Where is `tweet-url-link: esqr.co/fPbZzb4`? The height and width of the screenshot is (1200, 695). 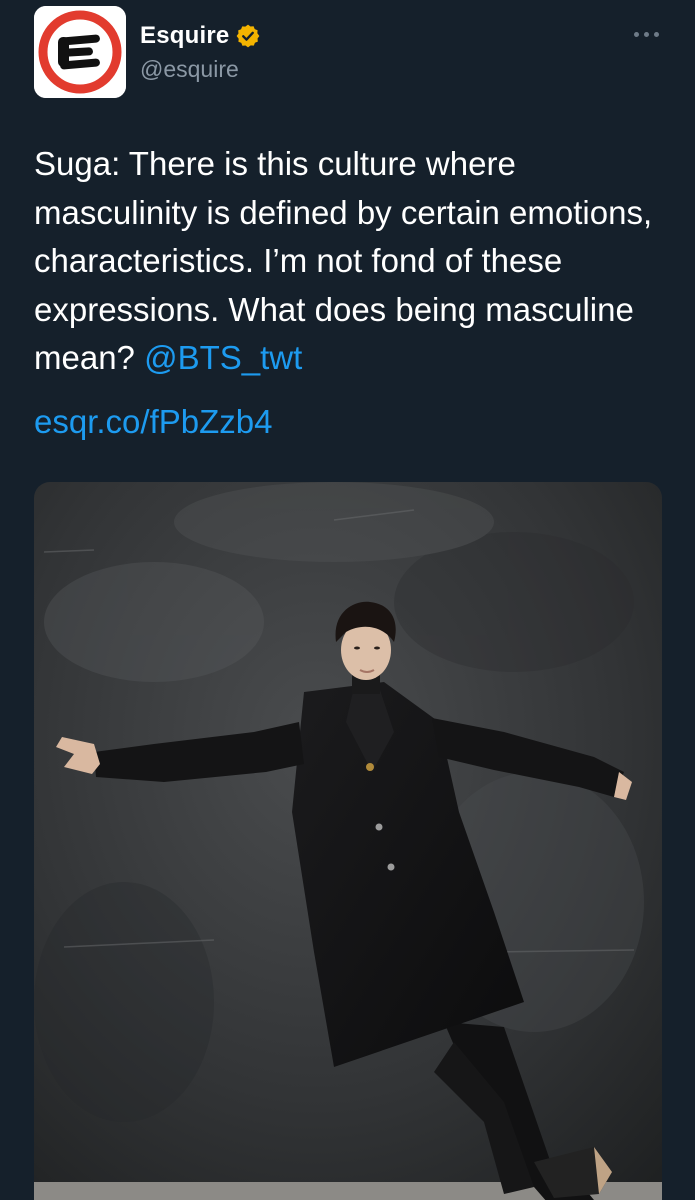
tweet-url-link: esqr.co/fPbZzb4 is located at coordinates (153, 422).